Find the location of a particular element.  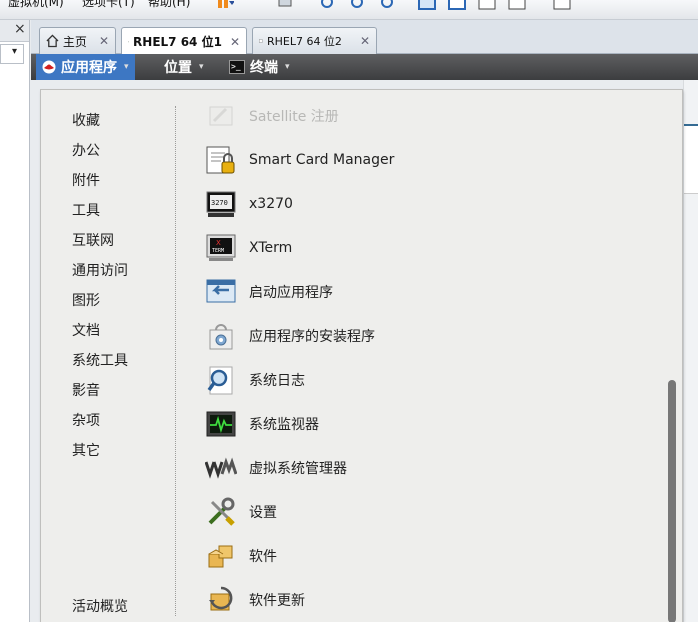

tab-rhel7-1-label: RHEL7 64 位1 is located at coordinates (177, 42).